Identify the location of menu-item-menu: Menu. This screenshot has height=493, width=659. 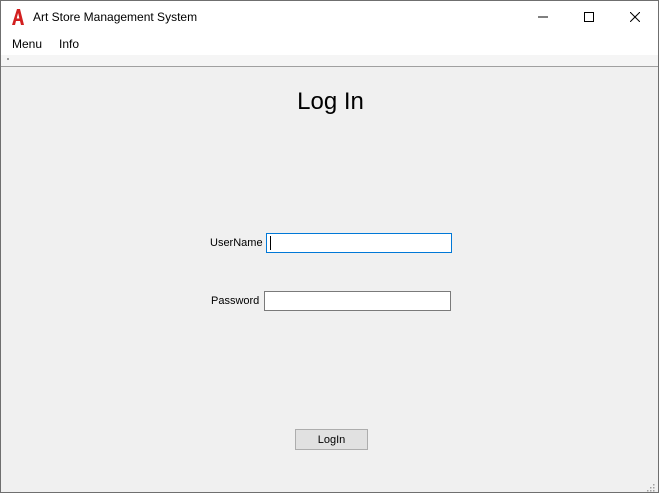
(27, 44).